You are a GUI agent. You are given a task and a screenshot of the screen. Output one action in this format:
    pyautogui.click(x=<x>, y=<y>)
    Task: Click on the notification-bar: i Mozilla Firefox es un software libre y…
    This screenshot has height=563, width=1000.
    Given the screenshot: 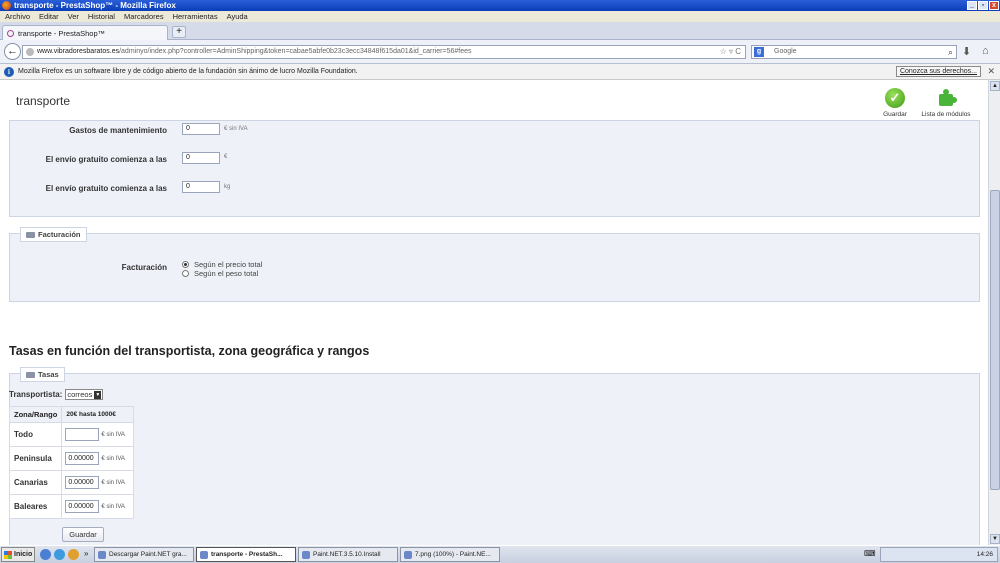 What is the action you would take?
    pyautogui.click(x=500, y=72)
    